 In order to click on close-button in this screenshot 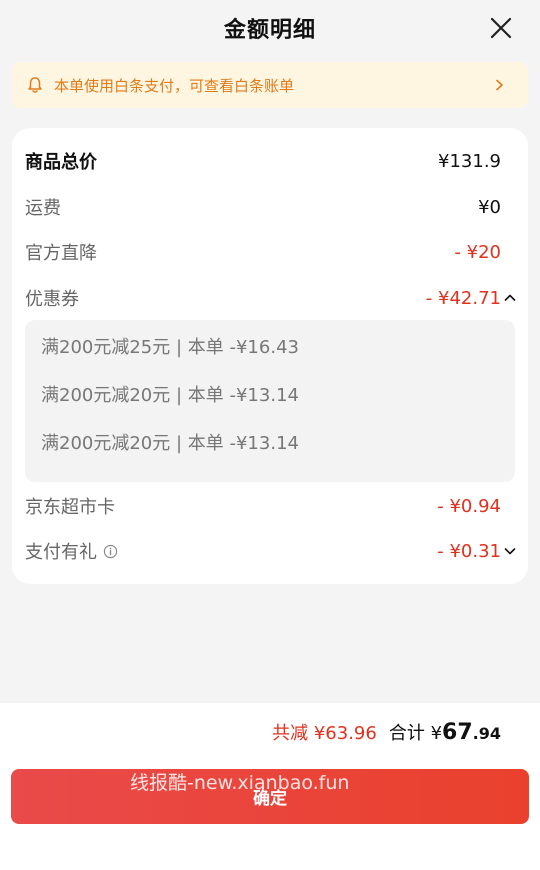, I will do `click(501, 28)`.